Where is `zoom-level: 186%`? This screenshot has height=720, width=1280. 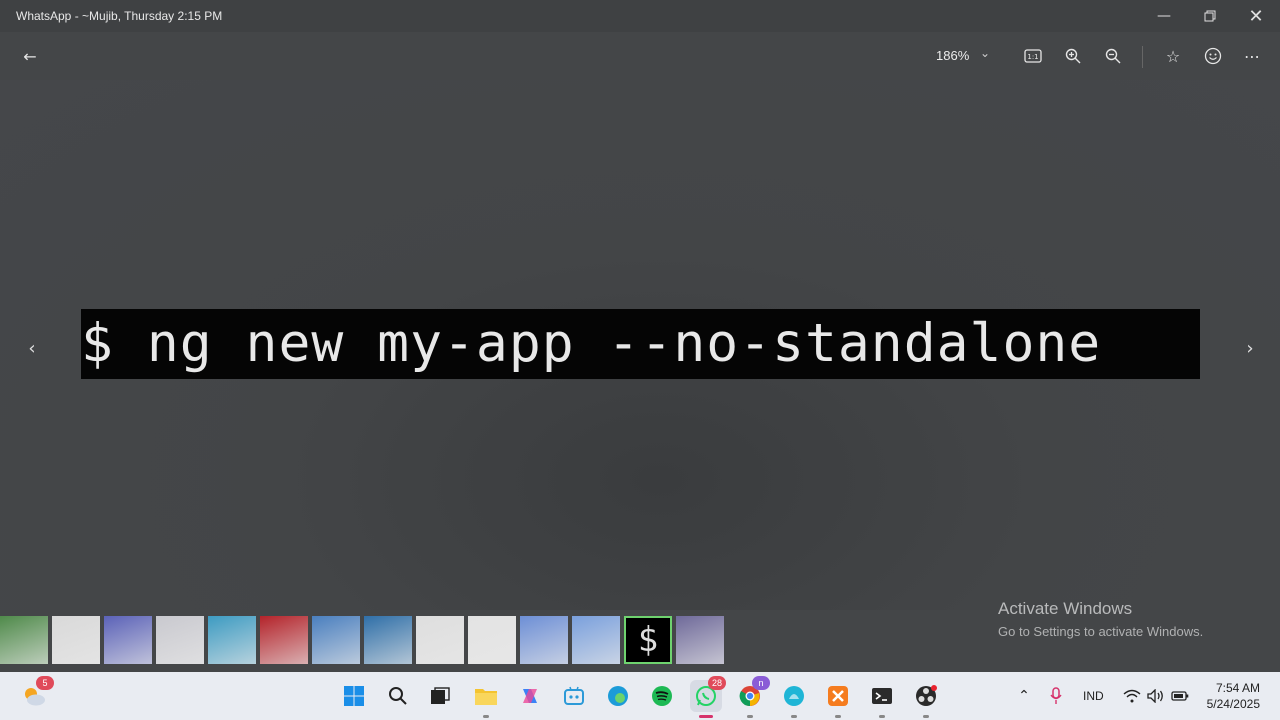
zoom-level: 186% is located at coordinates (952, 55).